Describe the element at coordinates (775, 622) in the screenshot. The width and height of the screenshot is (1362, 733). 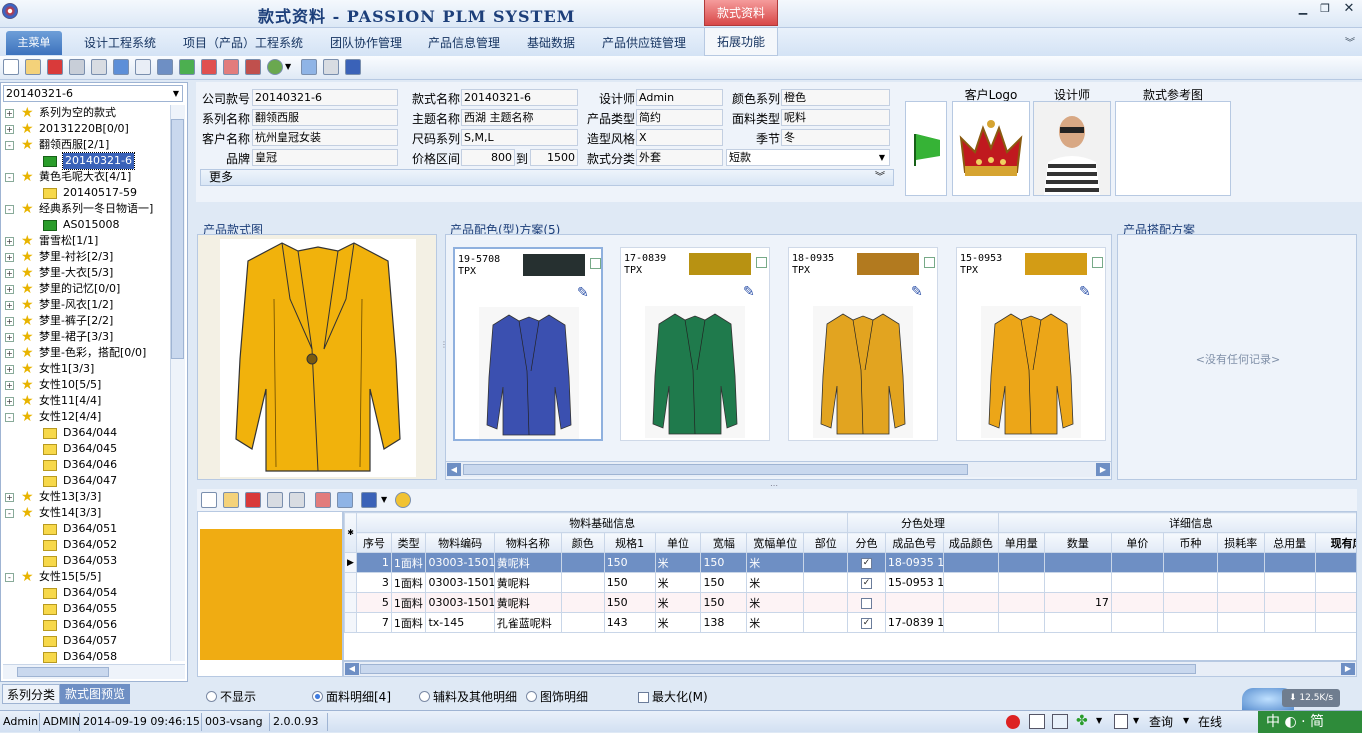
I see `cell-width-unit: 米` at that location.